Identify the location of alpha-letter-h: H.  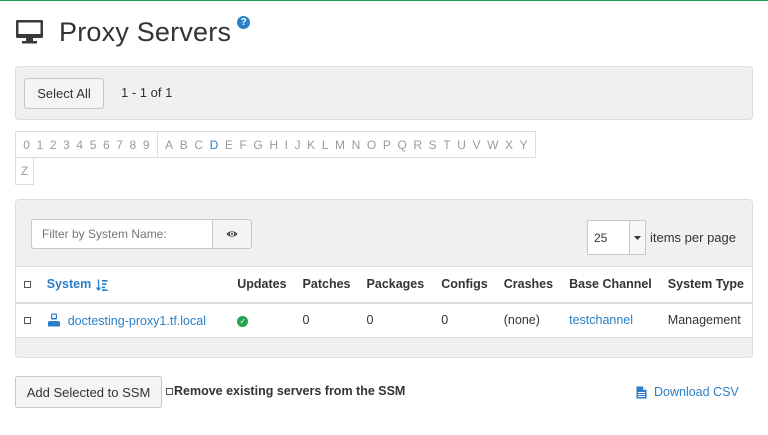
(274, 144).